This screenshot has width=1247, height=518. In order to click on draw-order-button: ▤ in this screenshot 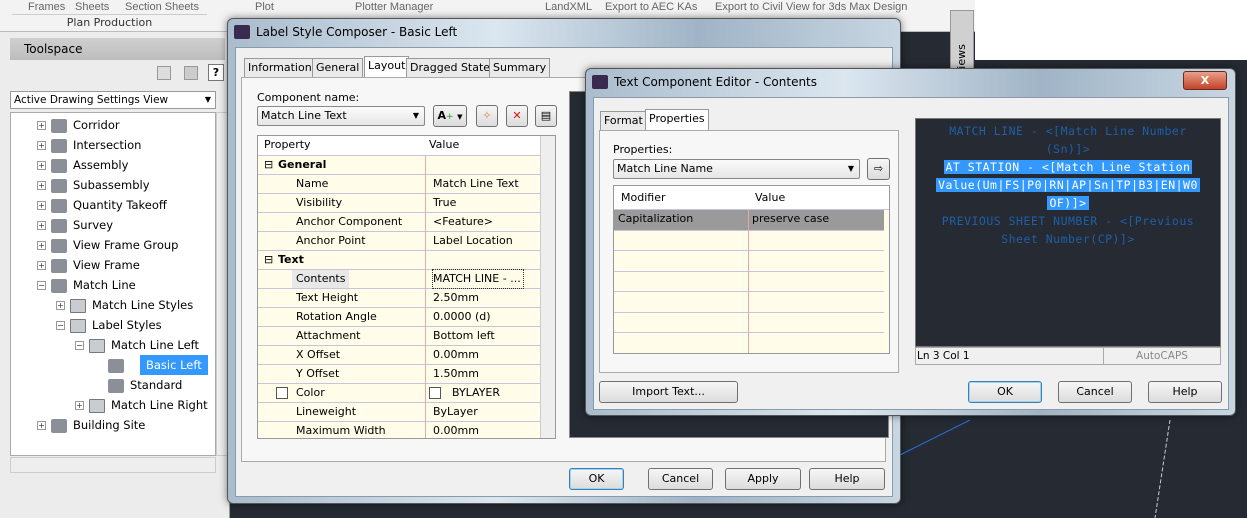, I will do `click(546, 116)`.